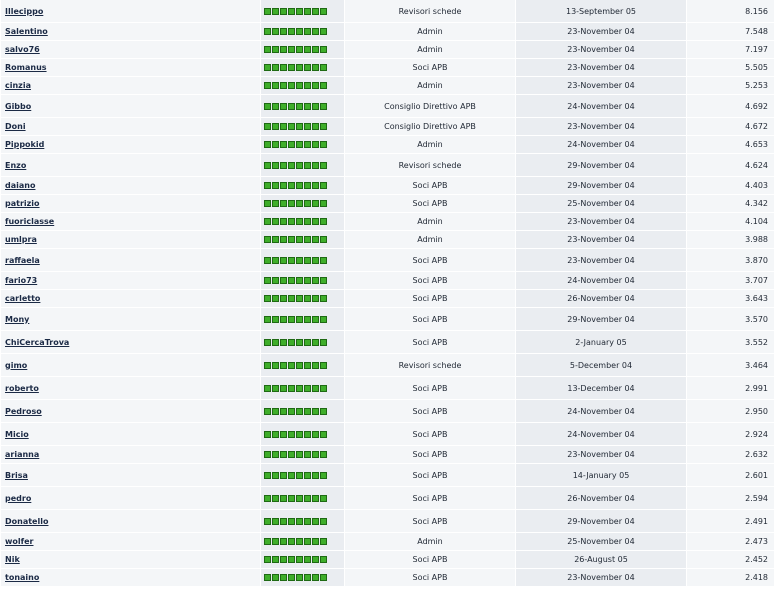  I want to click on username-link: daiano, so click(20, 185).